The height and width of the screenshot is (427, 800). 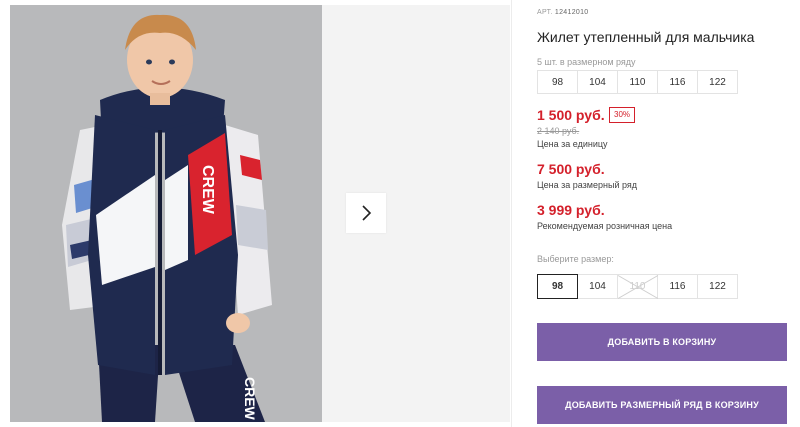 What do you see at coordinates (662, 342) in the screenshot?
I see `add-to-cart-button: ДОБАВИТЬ В КОРЗИНУ` at bounding box center [662, 342].